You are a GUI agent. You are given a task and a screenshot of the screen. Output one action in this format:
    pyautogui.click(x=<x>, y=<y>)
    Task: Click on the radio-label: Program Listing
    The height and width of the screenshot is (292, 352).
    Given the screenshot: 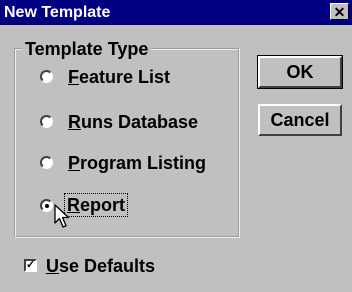 What is the action you would take?
    pyautogui.click(x=137, y=163)
    